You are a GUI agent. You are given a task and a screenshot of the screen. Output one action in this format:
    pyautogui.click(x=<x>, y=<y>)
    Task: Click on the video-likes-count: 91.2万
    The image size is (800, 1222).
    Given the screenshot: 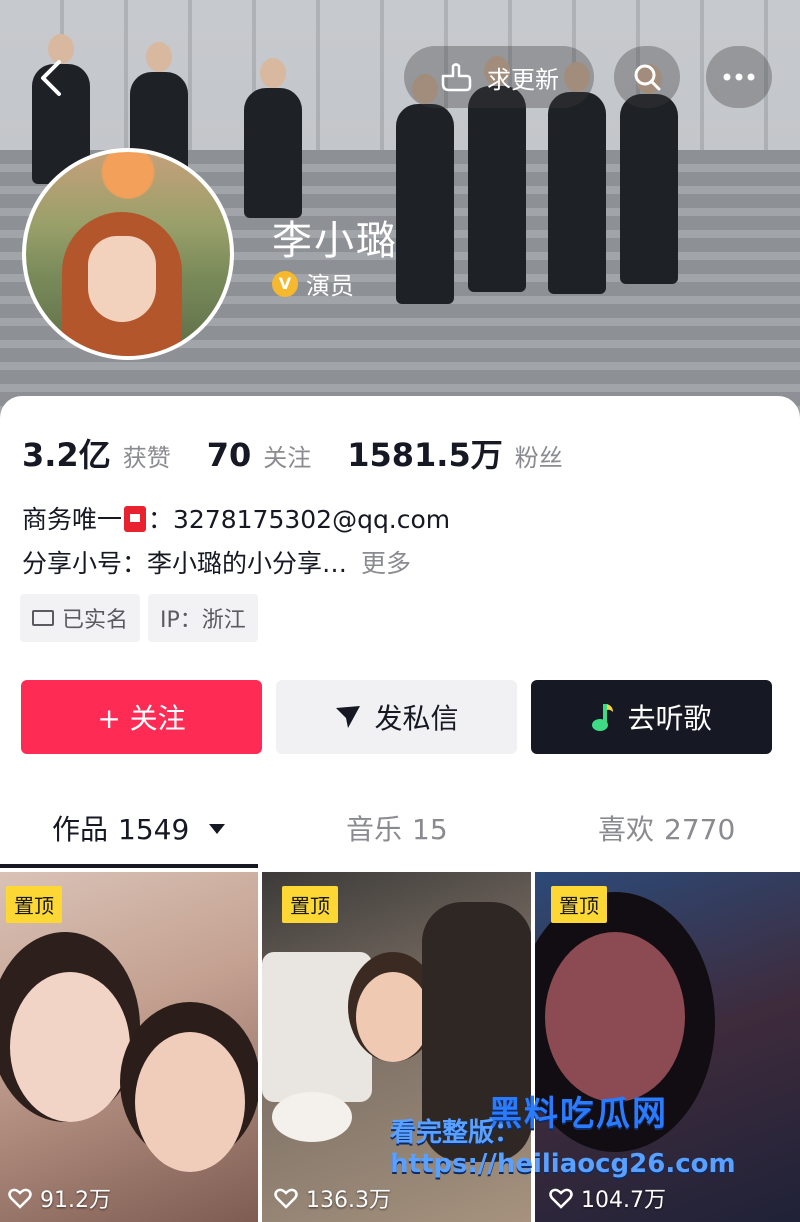 What is the action you would take?
    pyautogui.click(x=75, y=1200)
    